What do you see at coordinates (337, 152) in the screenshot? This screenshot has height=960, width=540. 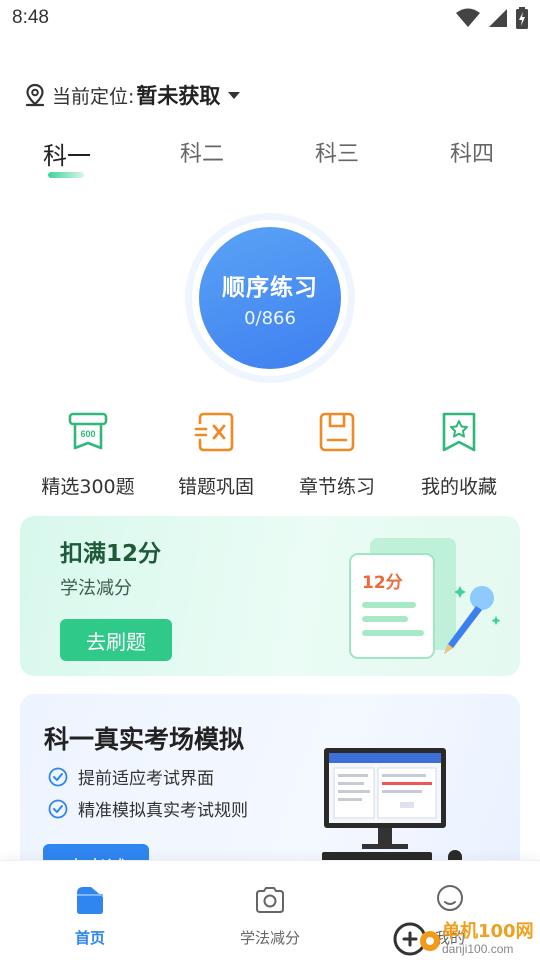 I see `tab-subject-3: 科三` at bounding box center [337, 152].